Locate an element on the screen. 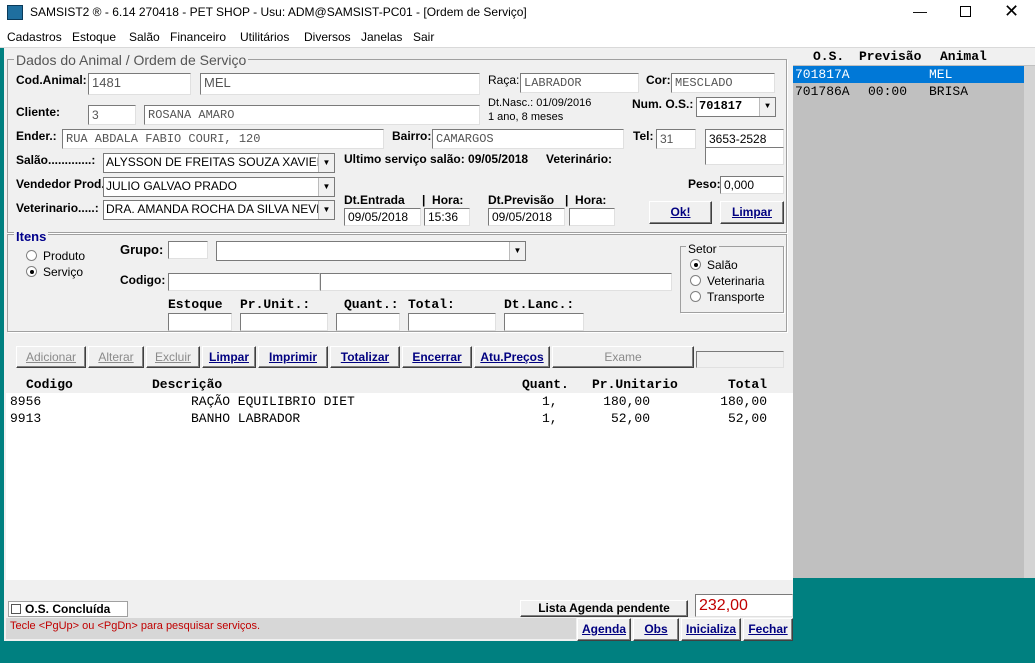 The height and width of the screenshot is (663, 1035). col-total: Total is located at coordinates (747, 384).